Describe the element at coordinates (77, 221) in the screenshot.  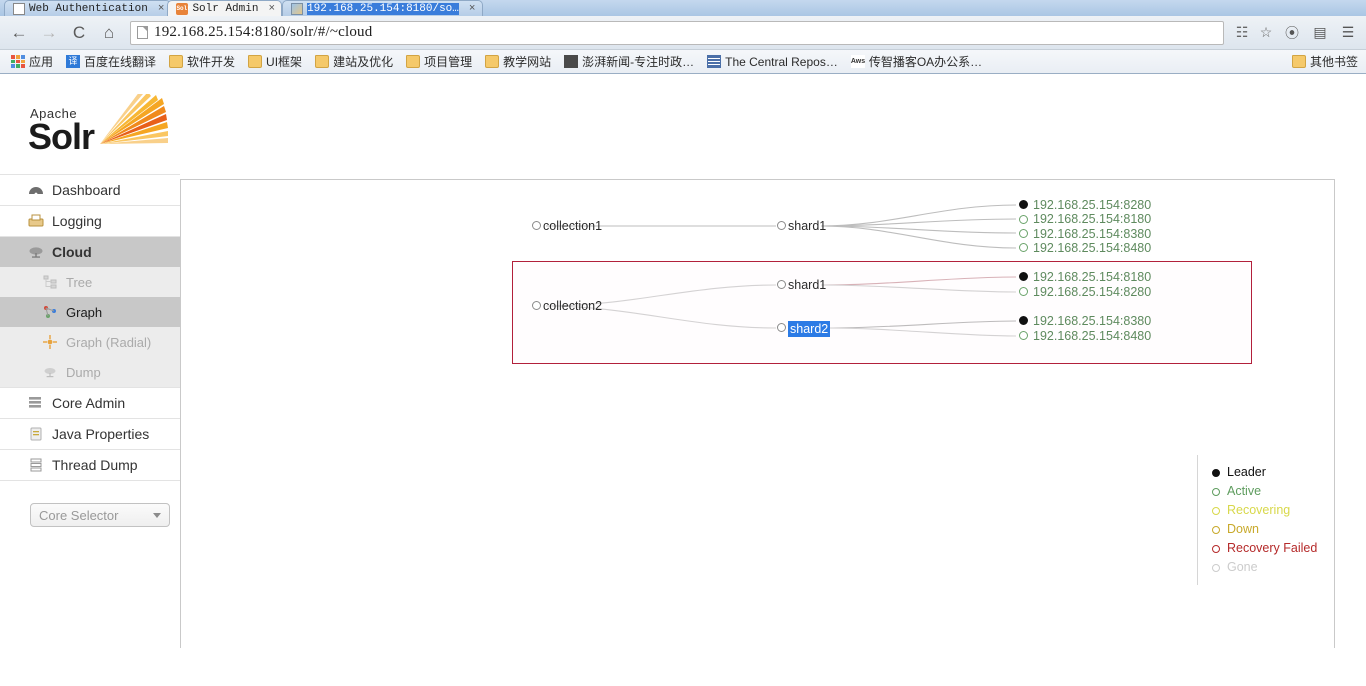
I see `sidebar-item-label: Logging` at that location.